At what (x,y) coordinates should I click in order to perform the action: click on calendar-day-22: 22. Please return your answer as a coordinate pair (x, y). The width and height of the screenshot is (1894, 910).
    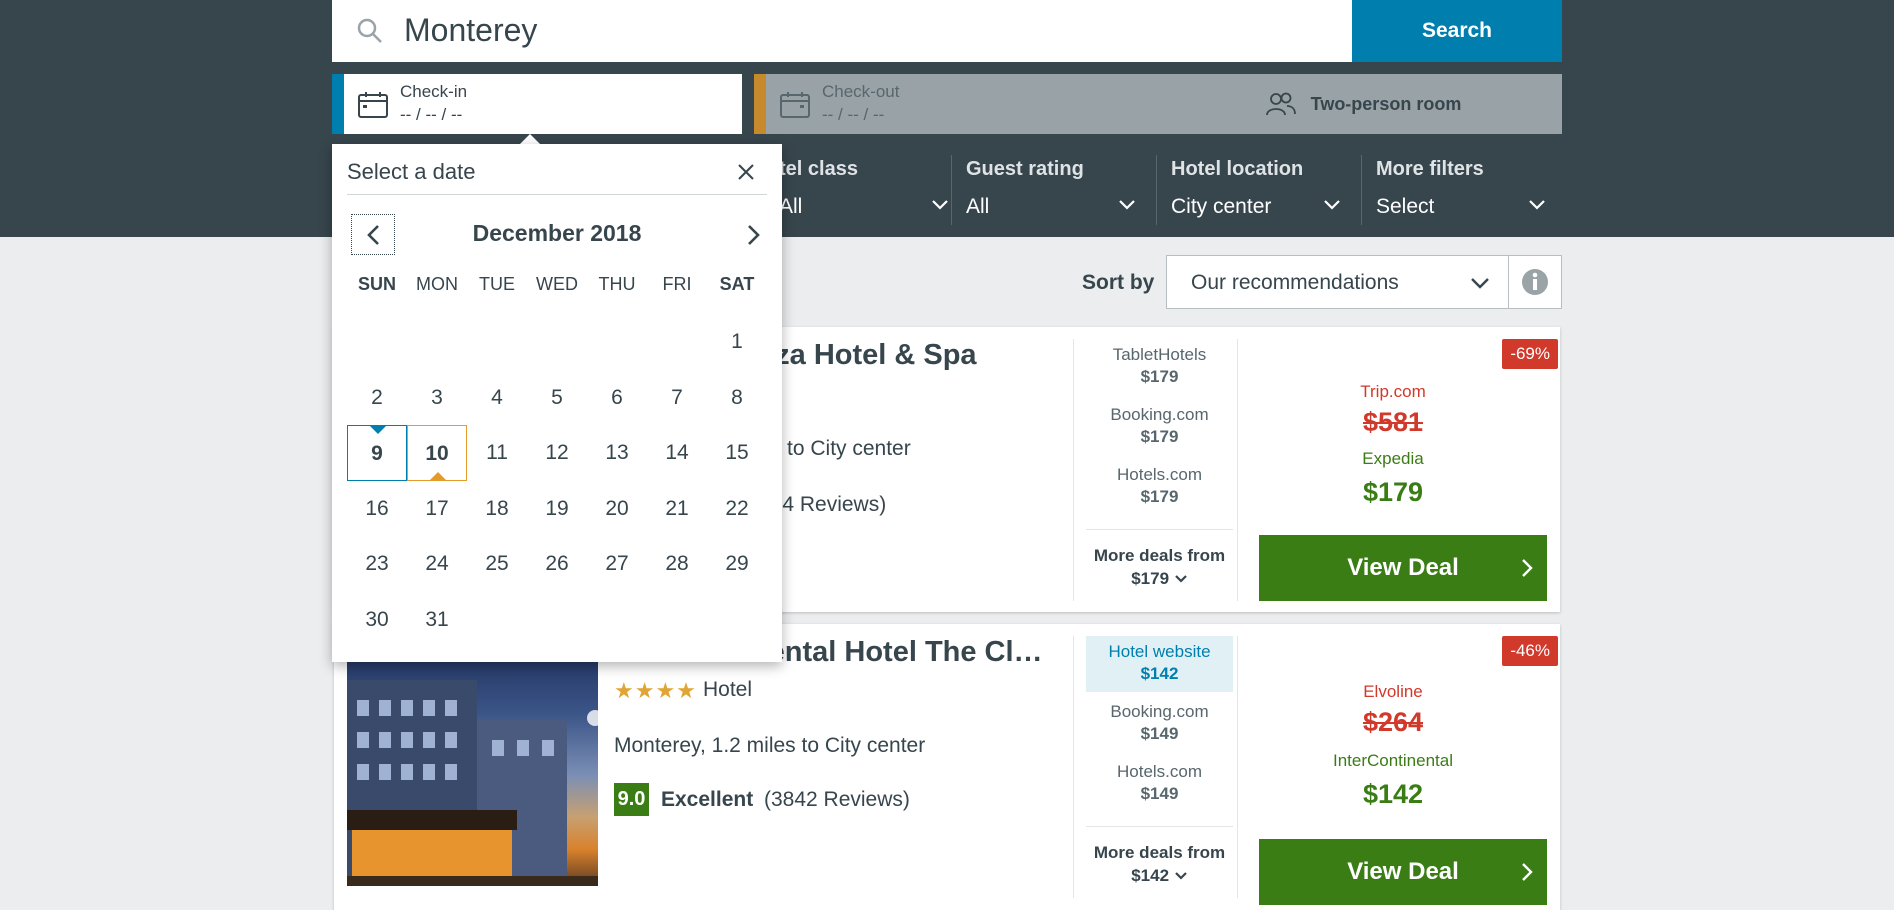
    Looking at the image, I should click on (737, 509).